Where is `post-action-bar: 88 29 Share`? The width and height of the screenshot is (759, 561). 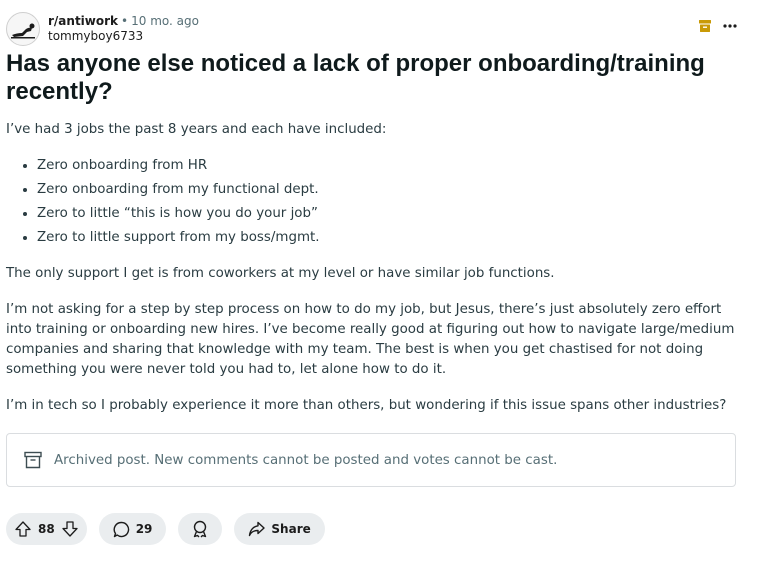 post-action-bar: 88 29 Share is located at coordinates (165, 529).